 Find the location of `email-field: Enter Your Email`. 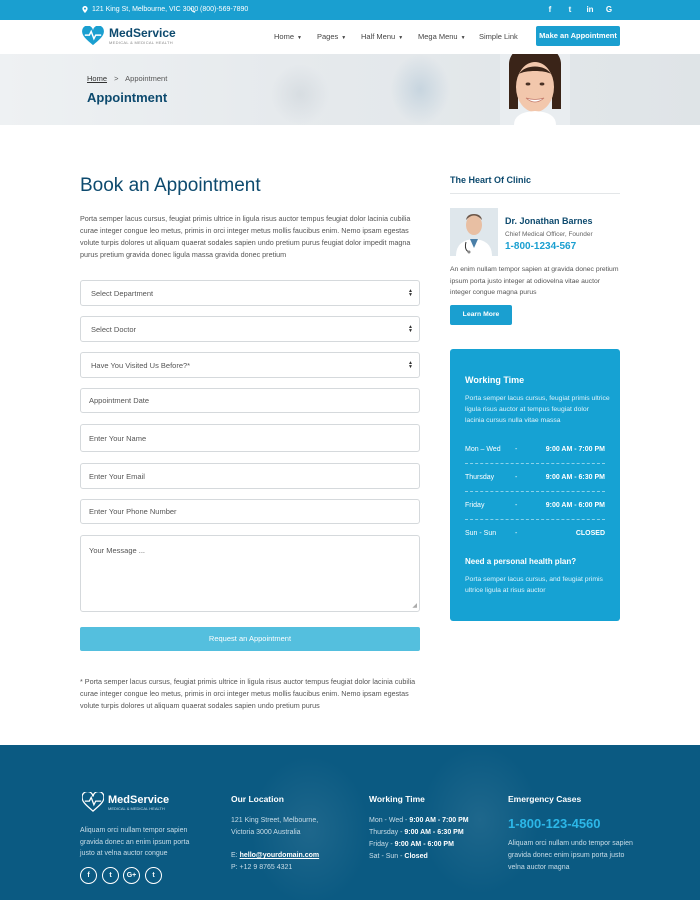

email-field: Enter Your Email is located at coordinates (250, 476).